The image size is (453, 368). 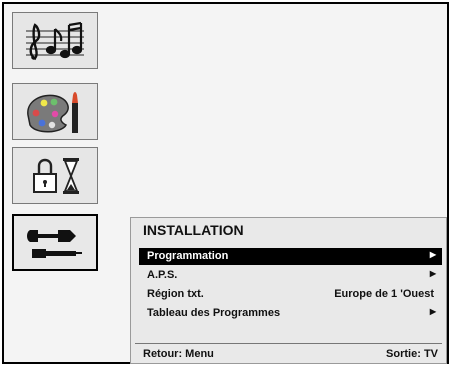 I want to click on tools-icon, so click(x=55, y=243).